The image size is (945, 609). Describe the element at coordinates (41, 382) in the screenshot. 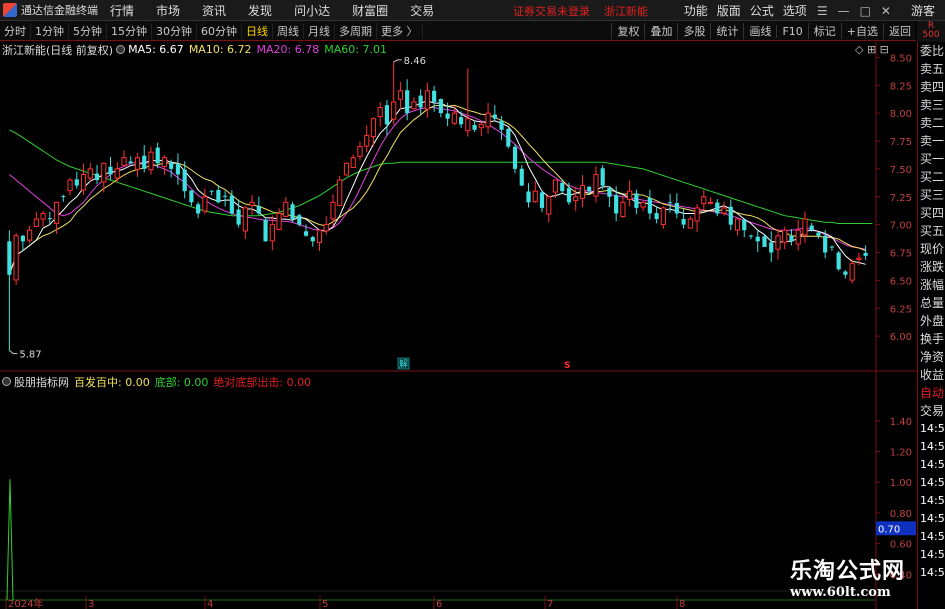

I see `indicator-title: 股朋指标网` at that location.